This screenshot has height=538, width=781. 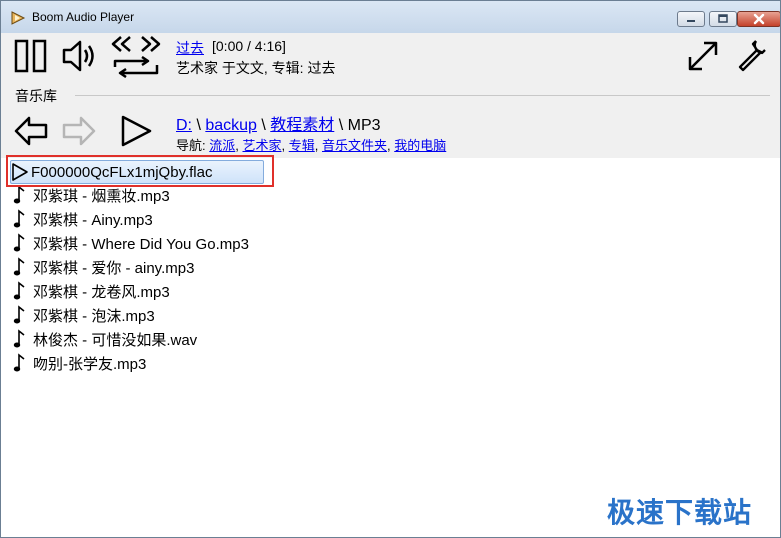 What do you see at coordinates (93, 220) in the screenshot?
I see `file-name: 邓紫棋 - Ainy.mp3` at bounding box center [93, 220].